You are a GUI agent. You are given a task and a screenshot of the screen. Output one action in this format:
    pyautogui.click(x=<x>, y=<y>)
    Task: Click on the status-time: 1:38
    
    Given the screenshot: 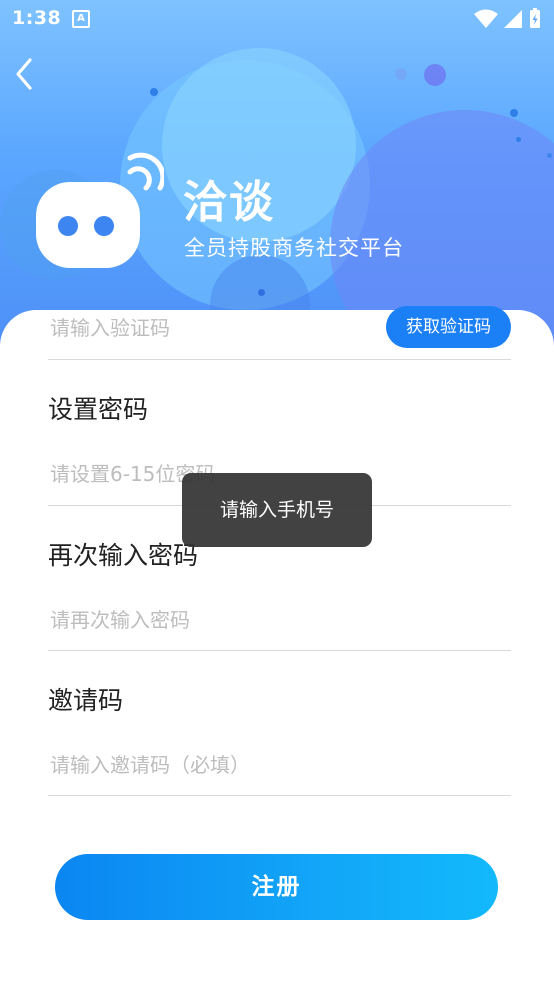 What is the action you would take?
    pyautogui.click(x=37, y=18)
    